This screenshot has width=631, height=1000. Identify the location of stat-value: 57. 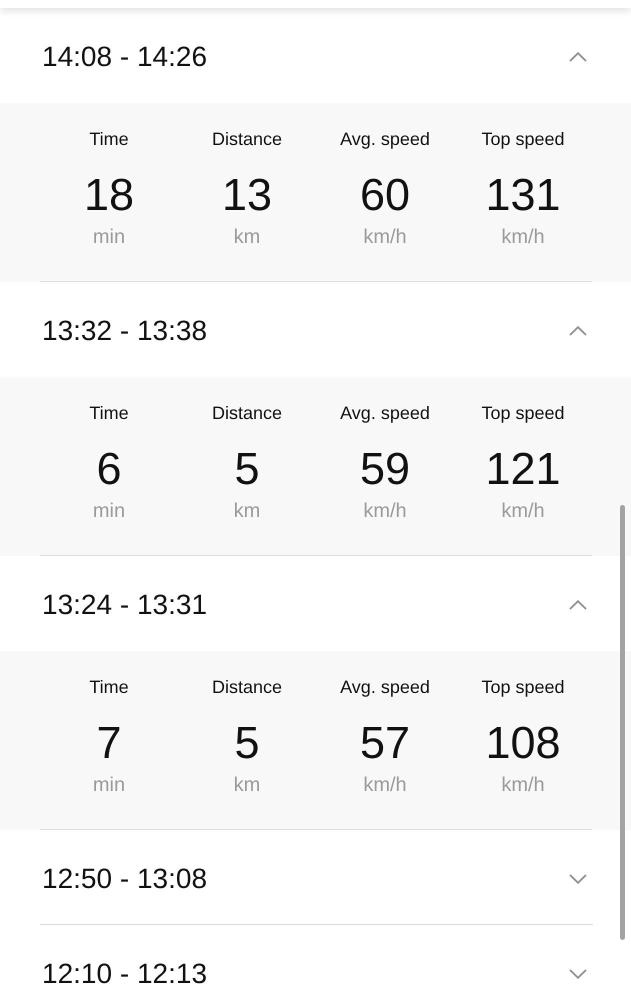
(385, 743).